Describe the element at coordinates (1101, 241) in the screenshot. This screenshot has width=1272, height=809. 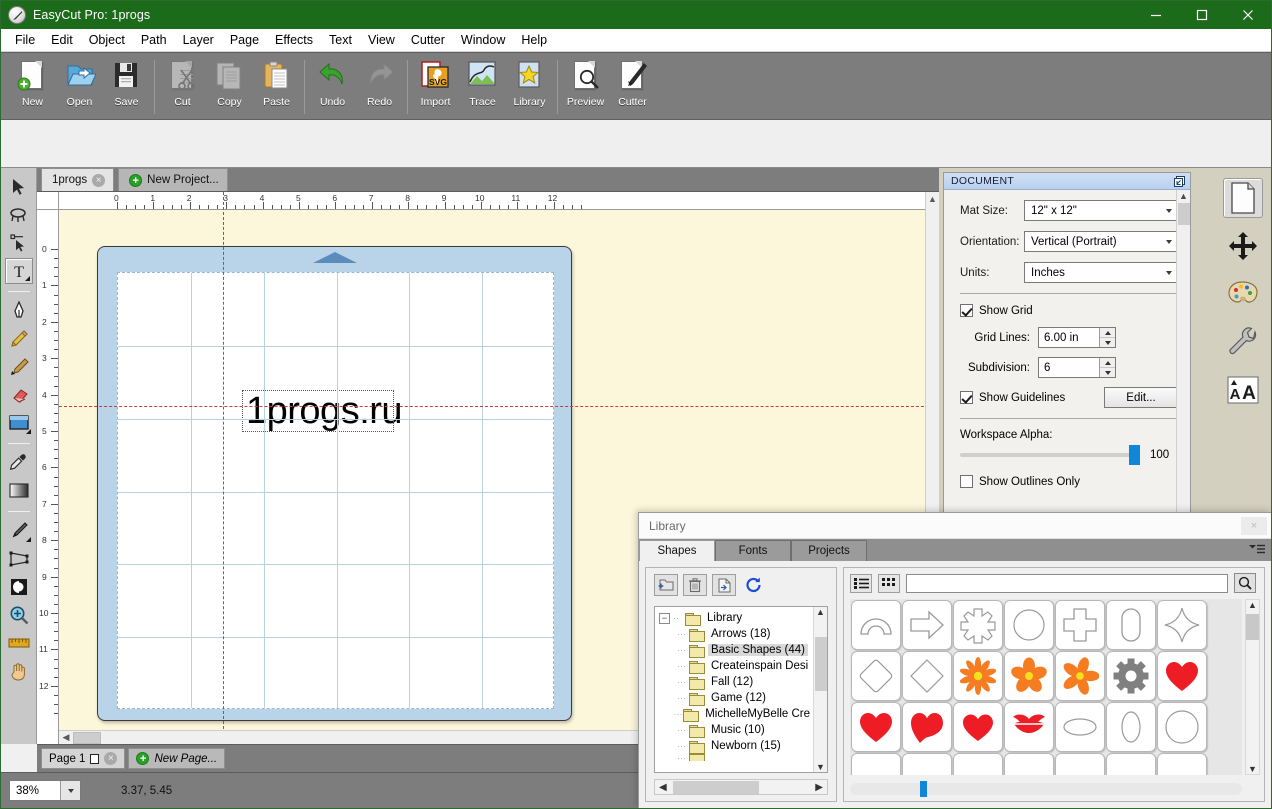
I see `orientation-select: Vertical (Portrait)` at that location.